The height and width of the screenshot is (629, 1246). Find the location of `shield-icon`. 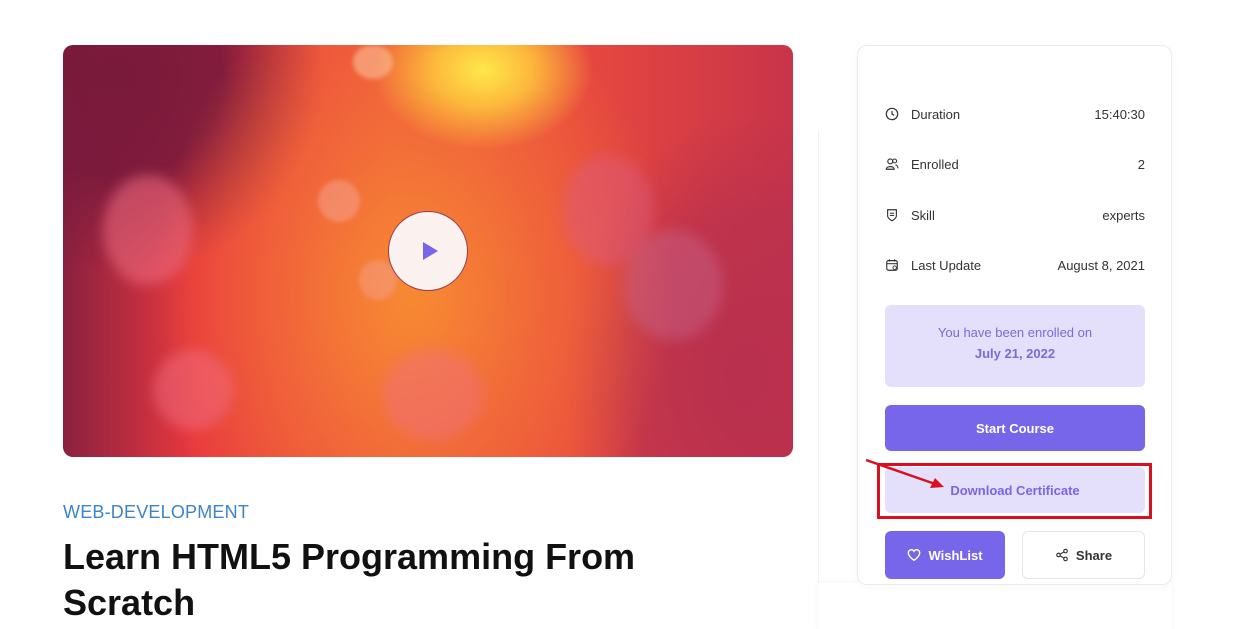

shield-icon is located at coordinates (892, 215).